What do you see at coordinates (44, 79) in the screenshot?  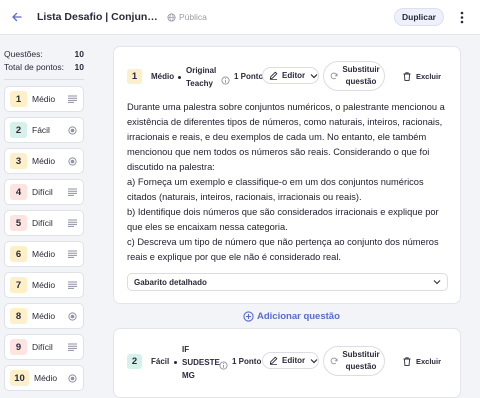 I see `divider` at bounding box center [44, 79].